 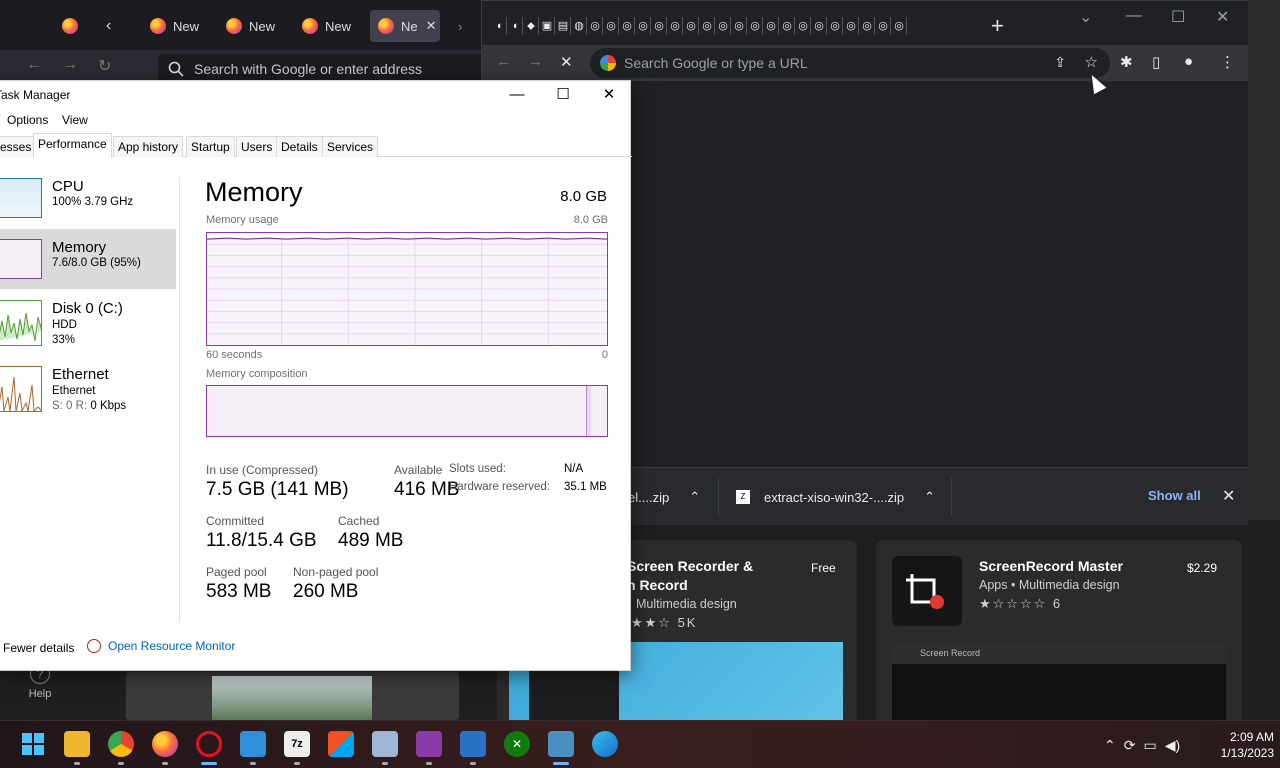 What do you see at coordinates (1130, 745) in the screenshot?
I see `sync-icon: ⟳` at bounding box center [1130, 745].